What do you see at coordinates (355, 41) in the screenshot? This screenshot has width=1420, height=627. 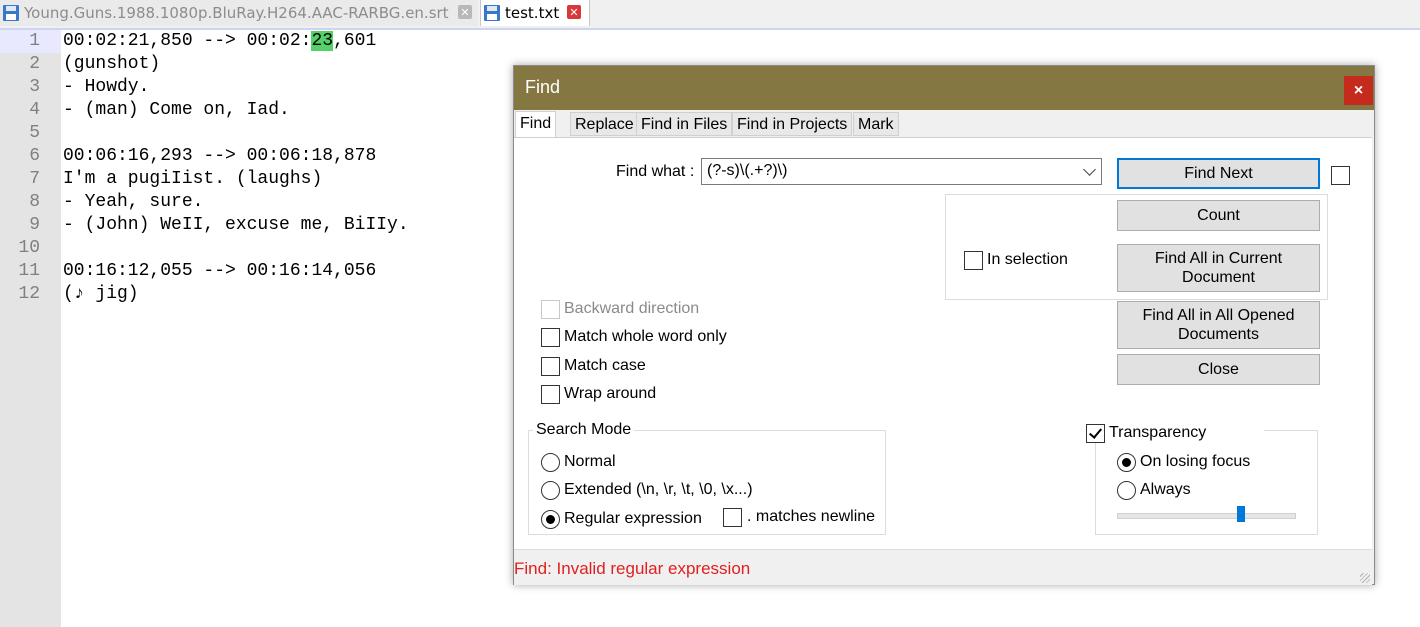 I see `line-text: ,601` at bounding box center [355, 41].